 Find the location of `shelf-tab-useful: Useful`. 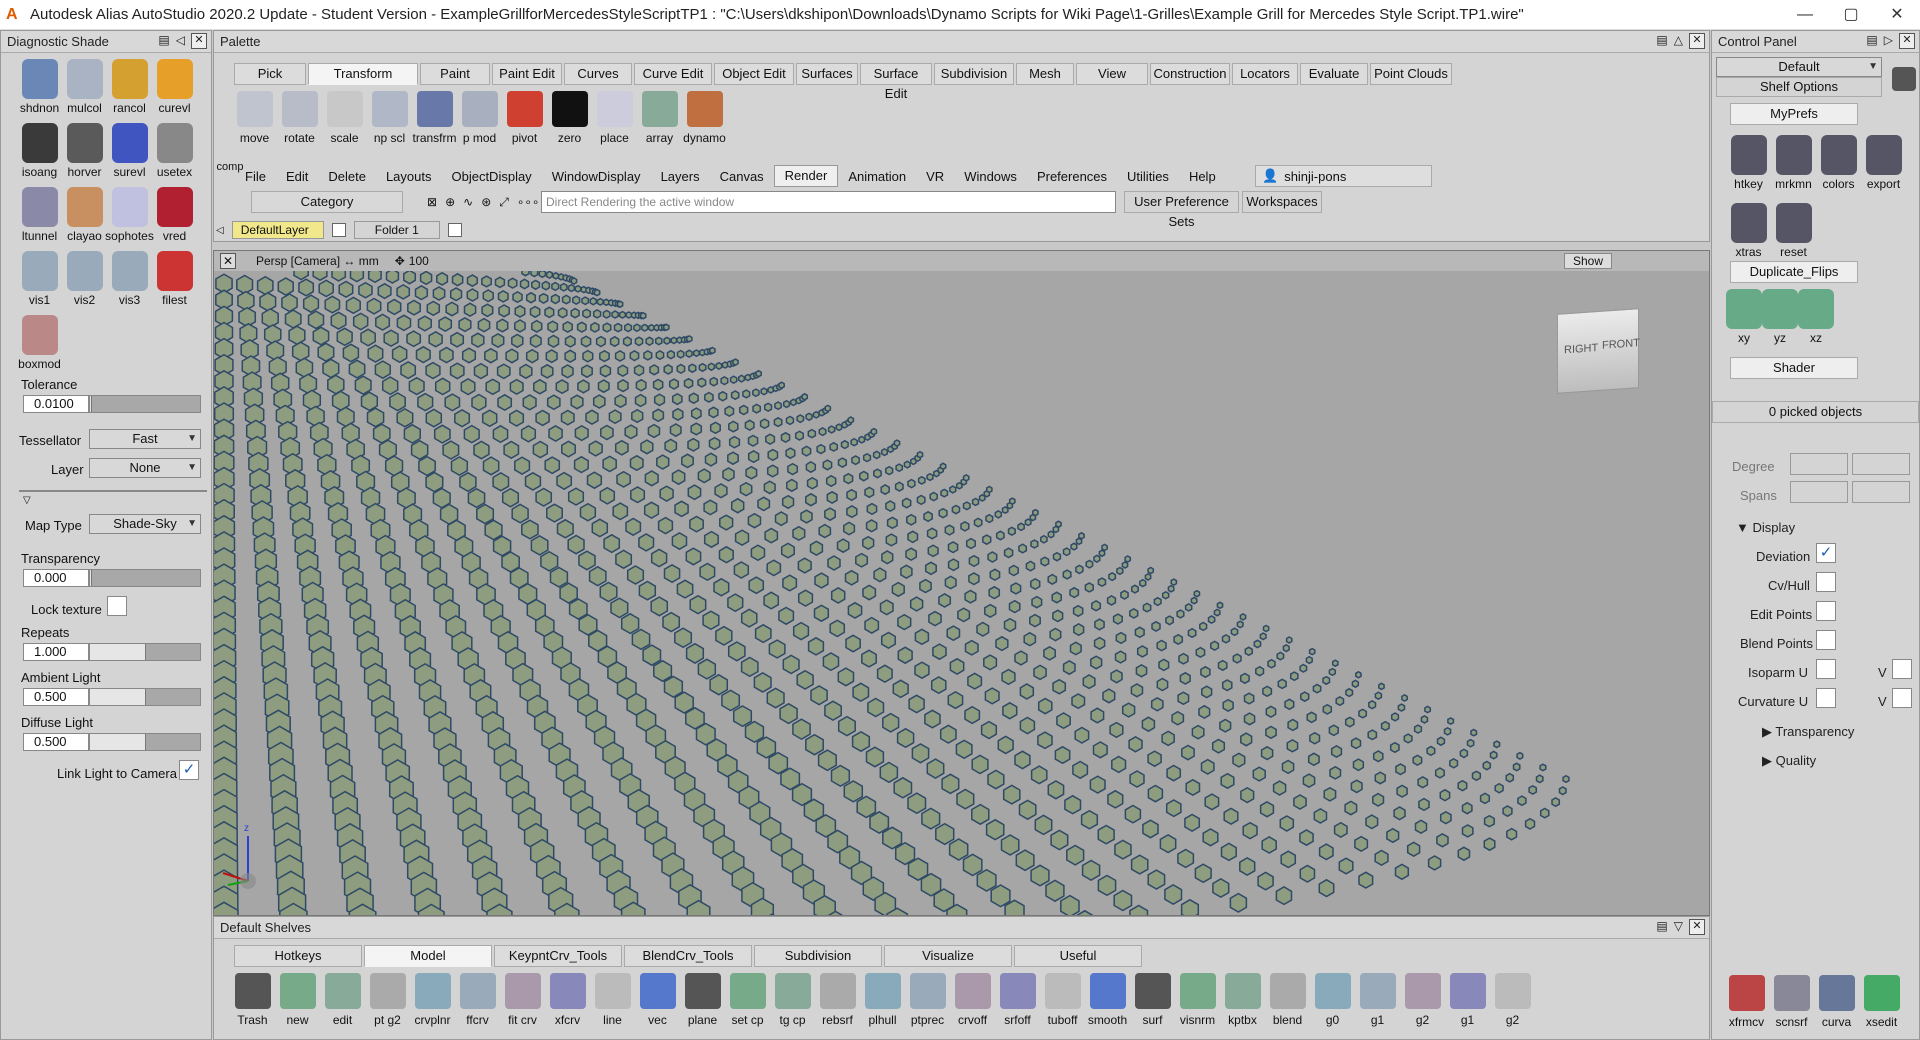

shelf-tab-useful: Useful is located at coordinates (1078, 956).